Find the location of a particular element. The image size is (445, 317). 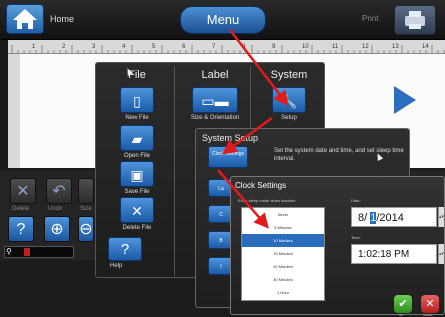

arrow-menu-to-setup is located at coordinates (259, 67).